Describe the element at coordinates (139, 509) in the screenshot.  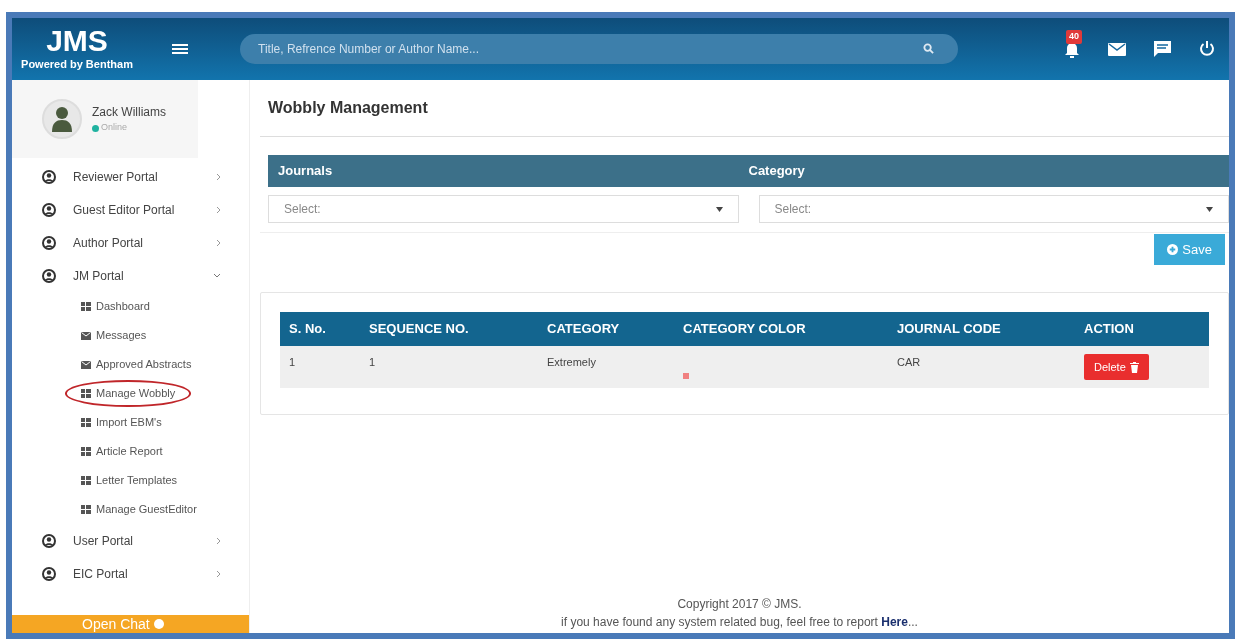
I see `sidebar-subitem: Manage GuestEditor` at that location.